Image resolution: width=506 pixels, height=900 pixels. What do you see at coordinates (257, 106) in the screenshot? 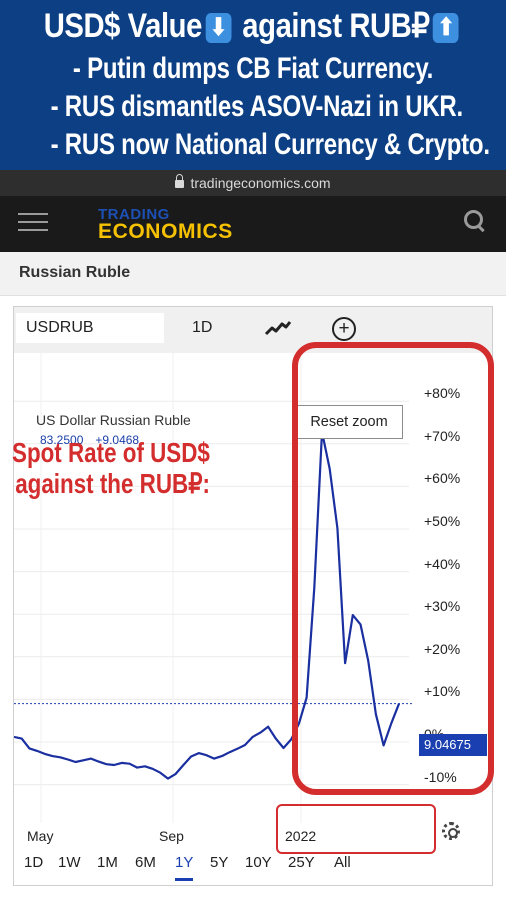
I see `banner-line-3: - RUS dismantles ASOV-Nazi in UKR.` at bounding box center [257, 106].